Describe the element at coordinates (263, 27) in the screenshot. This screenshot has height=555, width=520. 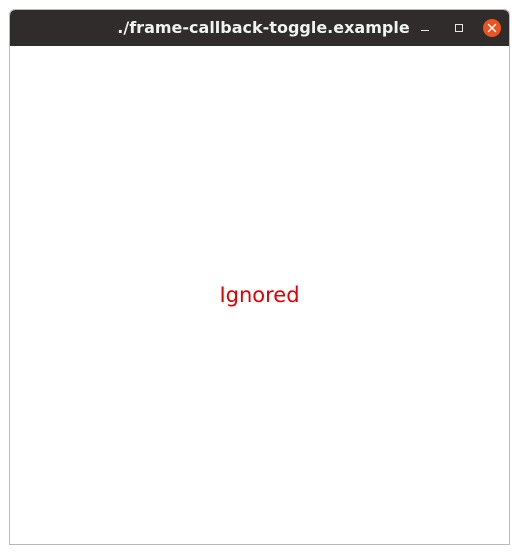
I see `window-title: ./frame-callback-toggle.example` at that location.